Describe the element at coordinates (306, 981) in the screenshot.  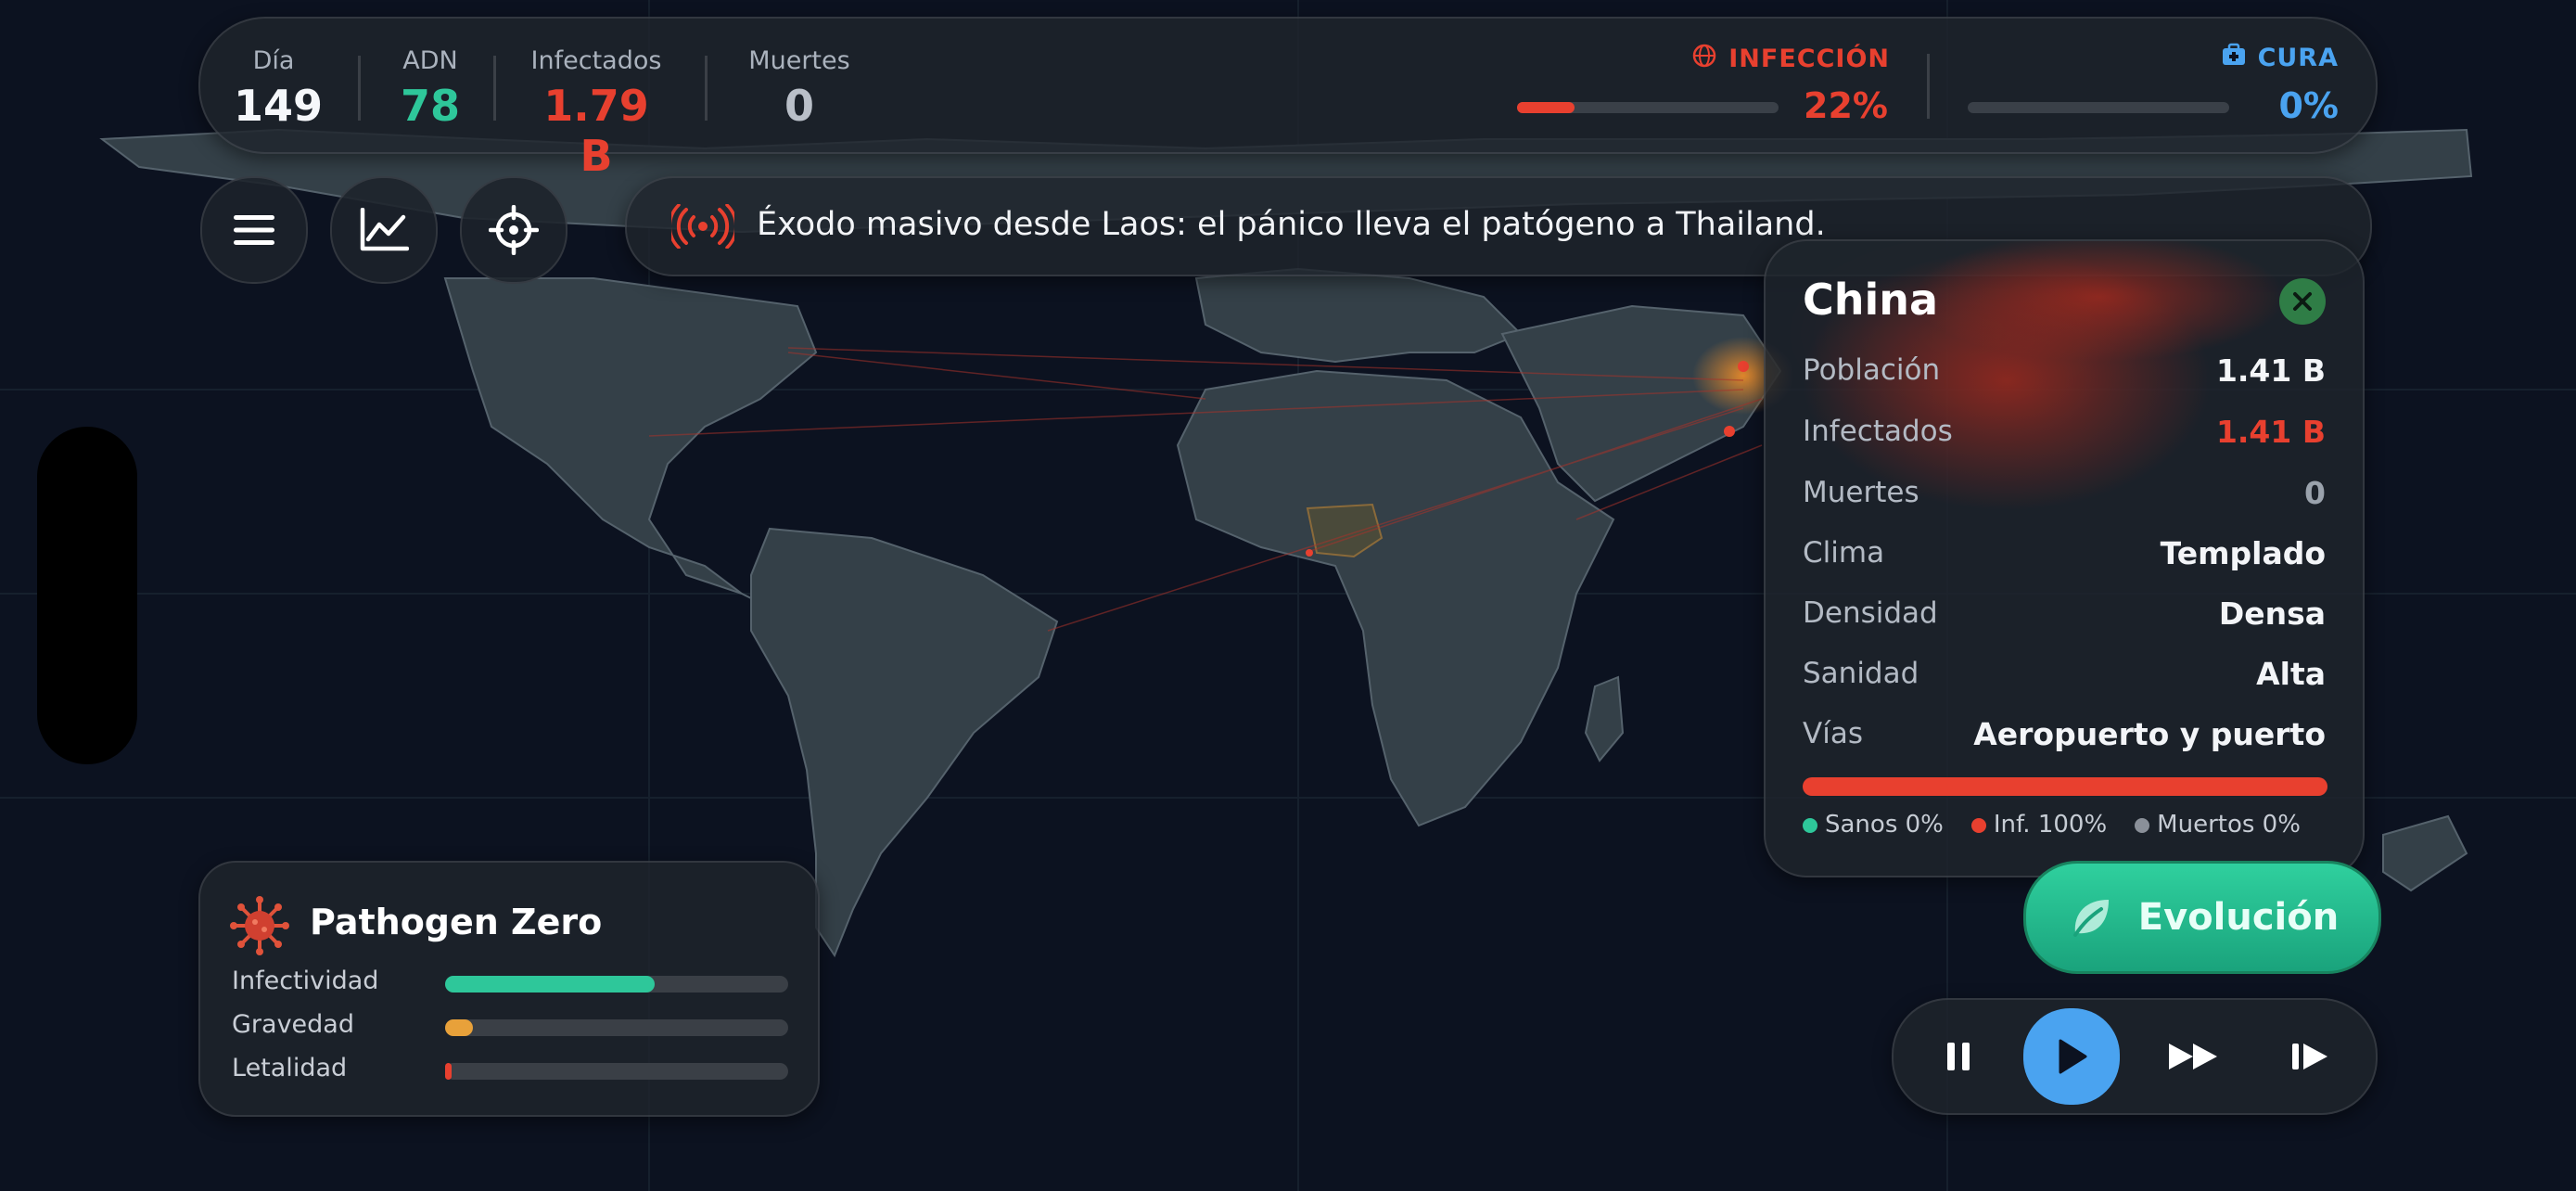
I see `trait-label: Infectividad` at that location.